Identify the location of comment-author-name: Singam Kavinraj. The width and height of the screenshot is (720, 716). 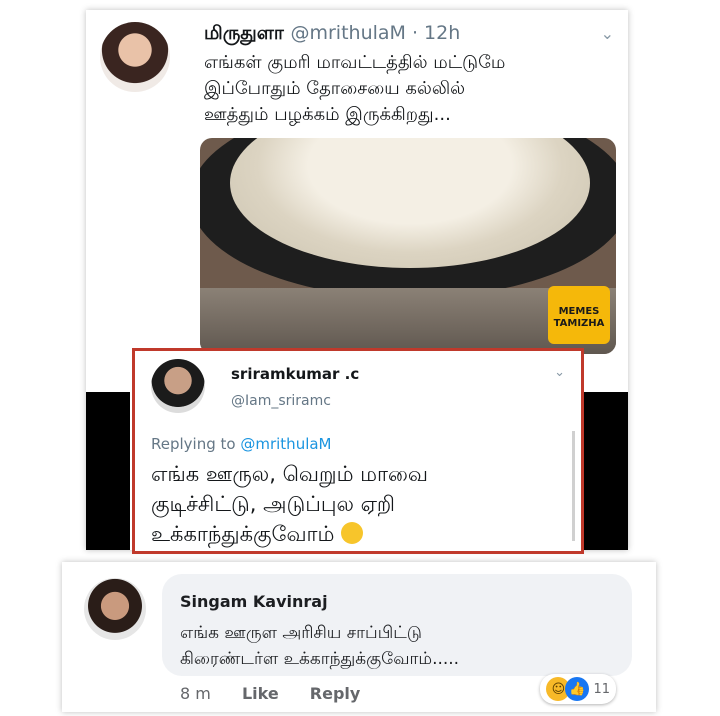
(254, 601).